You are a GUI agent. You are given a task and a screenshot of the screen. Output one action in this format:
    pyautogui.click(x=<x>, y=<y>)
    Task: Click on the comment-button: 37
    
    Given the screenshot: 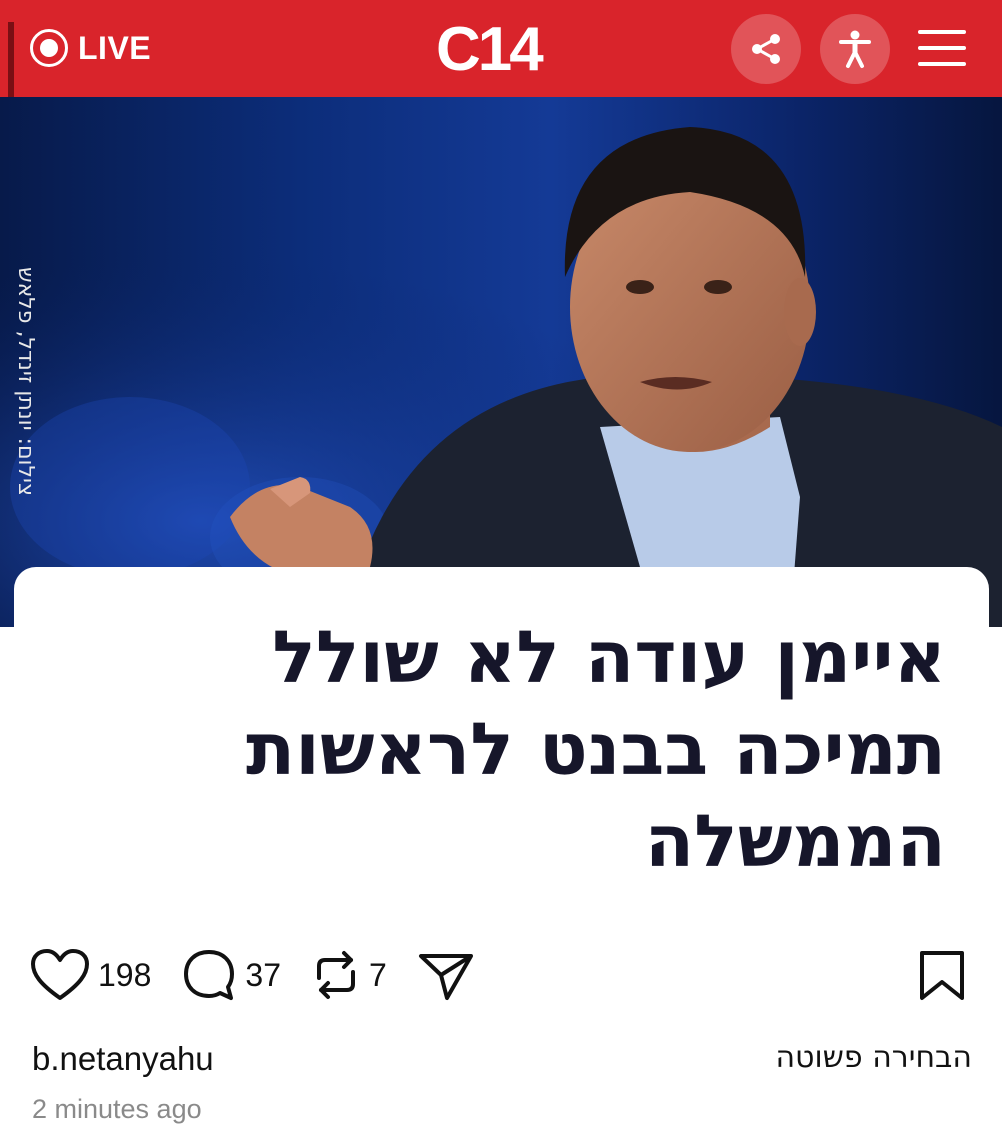 What is the action you would take?
    pyautogui.click(x=231, y=975)
    